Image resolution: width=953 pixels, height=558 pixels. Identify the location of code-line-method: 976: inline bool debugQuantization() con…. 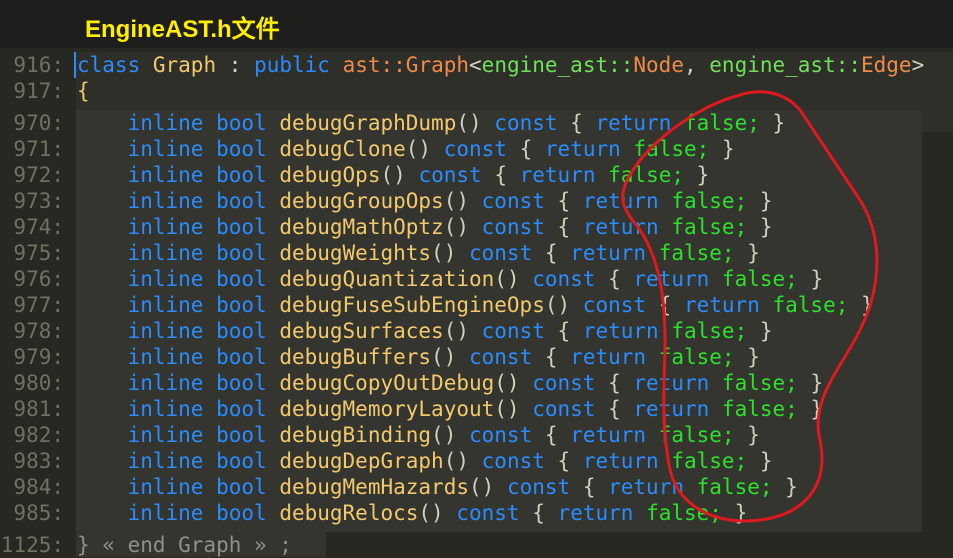
(476, 279).